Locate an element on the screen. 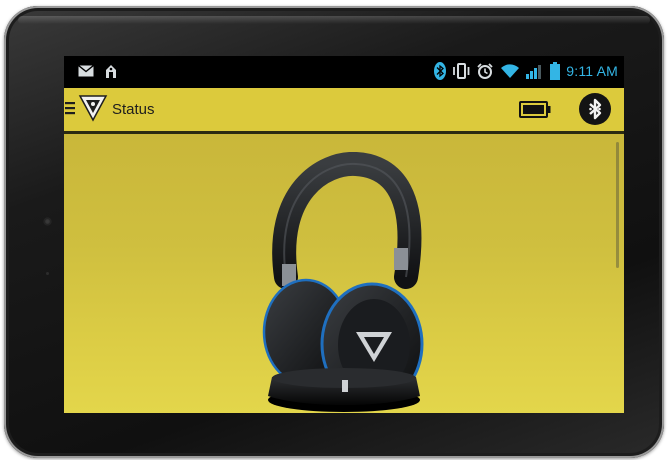 Image resolution: width=668 pixels, height=460 pixels. system-icons: 9:11 AM is located at coordinates (526, 71).